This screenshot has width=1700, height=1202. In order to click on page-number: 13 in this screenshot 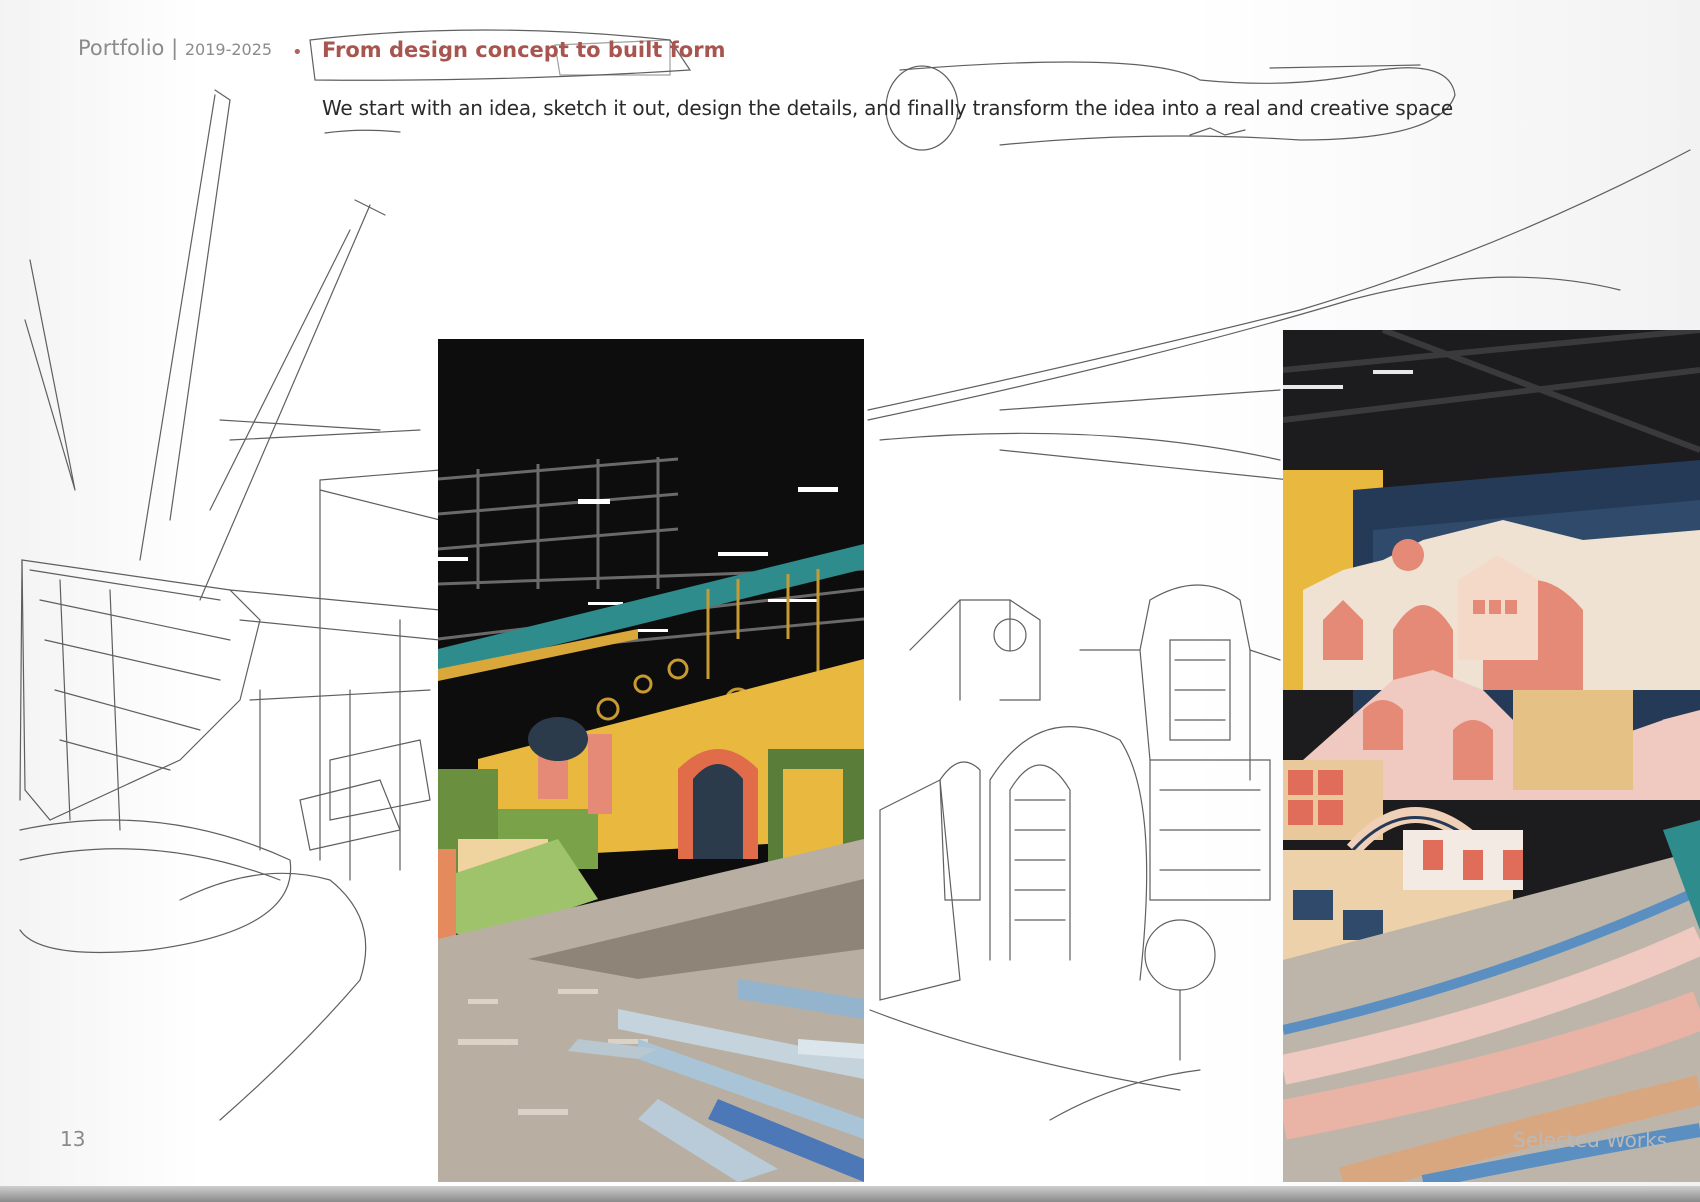, I will do `click(73, 1139)`.